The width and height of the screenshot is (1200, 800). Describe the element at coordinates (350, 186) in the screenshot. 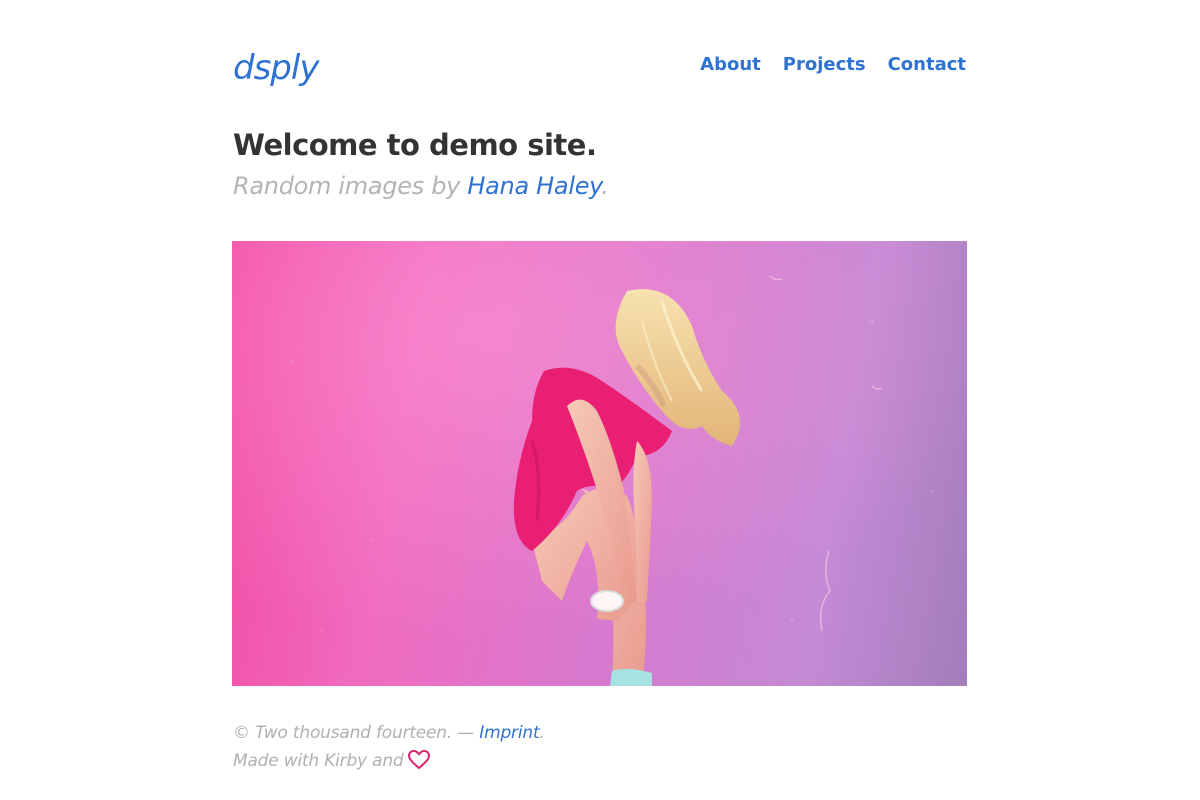

I see `subtitle-prefix: Random images by` at that location.